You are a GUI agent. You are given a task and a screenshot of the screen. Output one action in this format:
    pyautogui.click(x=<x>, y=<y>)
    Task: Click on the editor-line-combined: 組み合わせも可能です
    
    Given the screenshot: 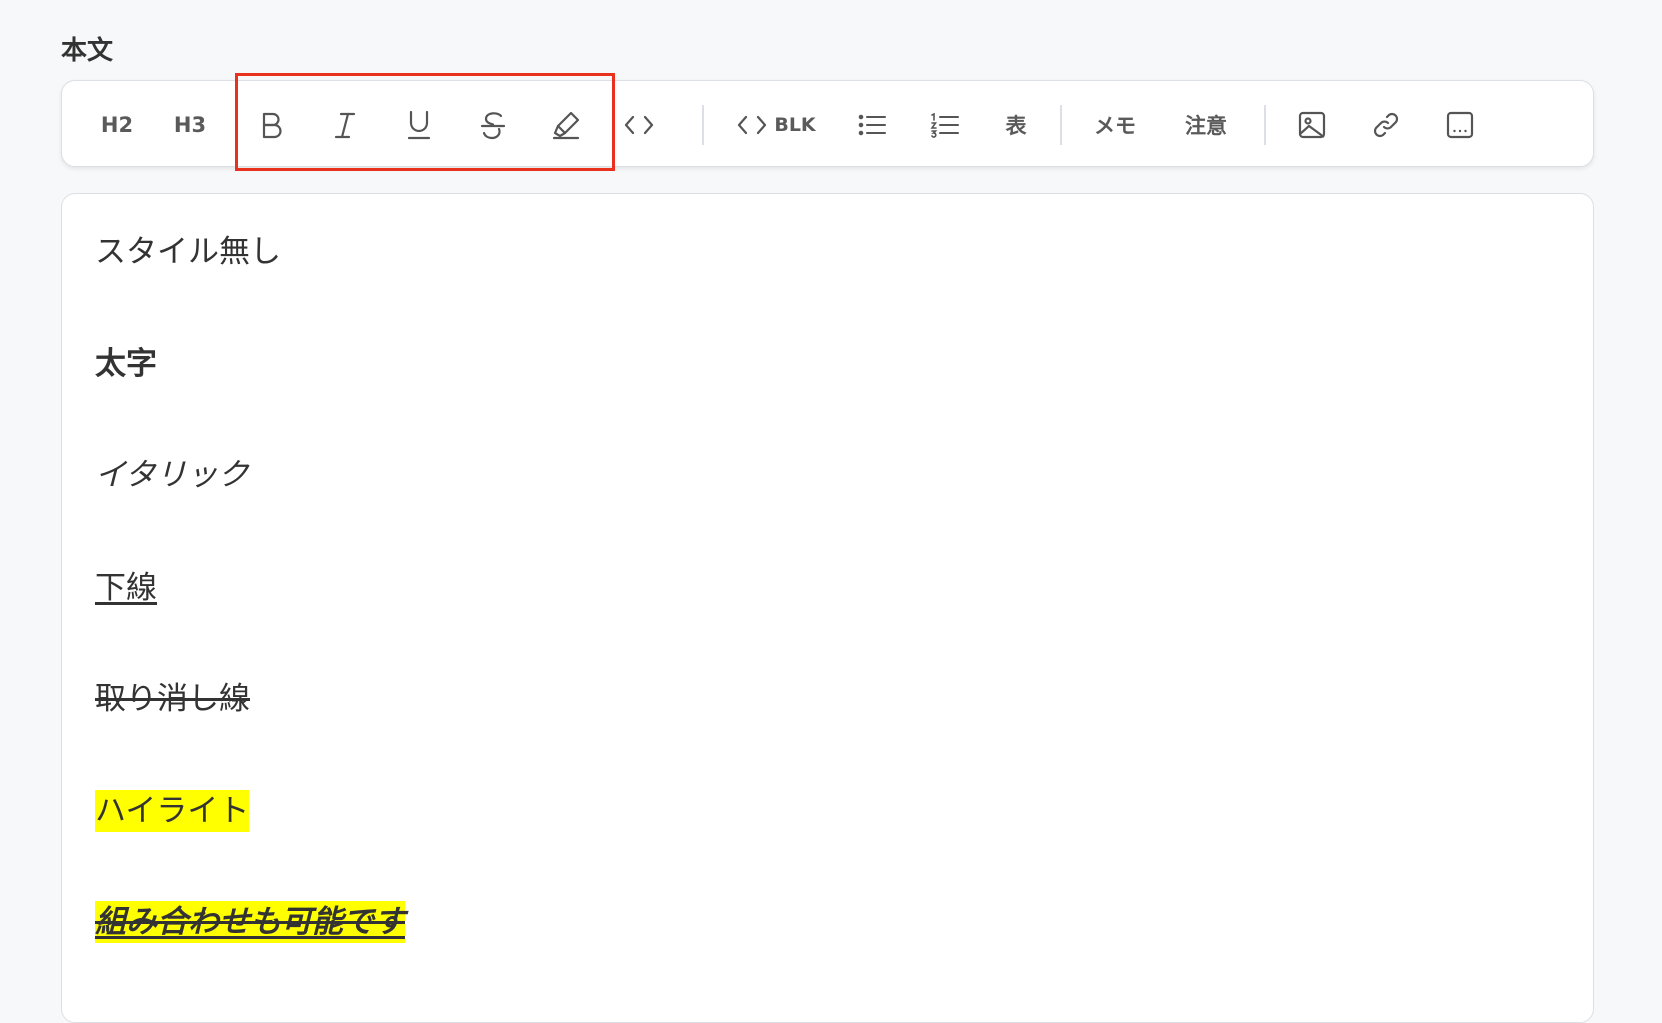 What is the action you would take?
    pyautogui.click(x=250, y=922)
    